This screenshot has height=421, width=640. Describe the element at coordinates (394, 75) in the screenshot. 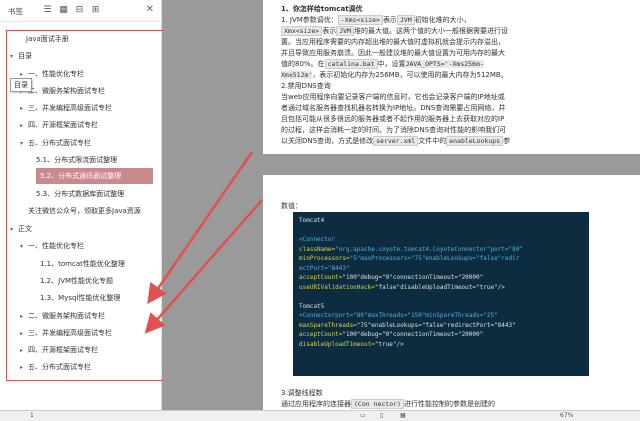

I see `paragraph-line: Xmx512m'，表示初始化内存为256MB，可以使用的最大内存为512MB。` at that location.